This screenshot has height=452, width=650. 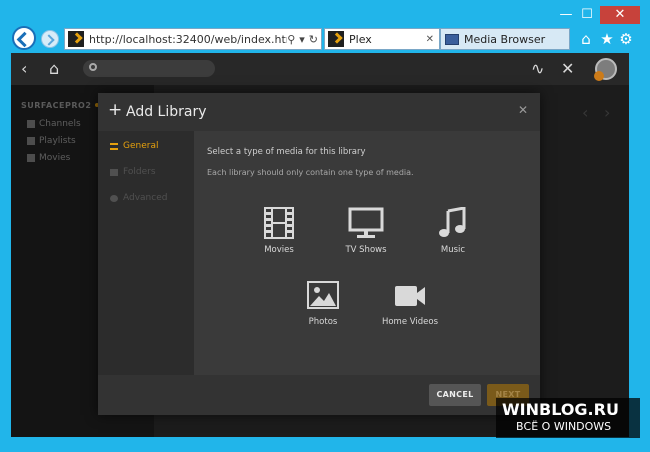 I want to click on nav-item-advanced: Advanced, so click(x=138, y=198).